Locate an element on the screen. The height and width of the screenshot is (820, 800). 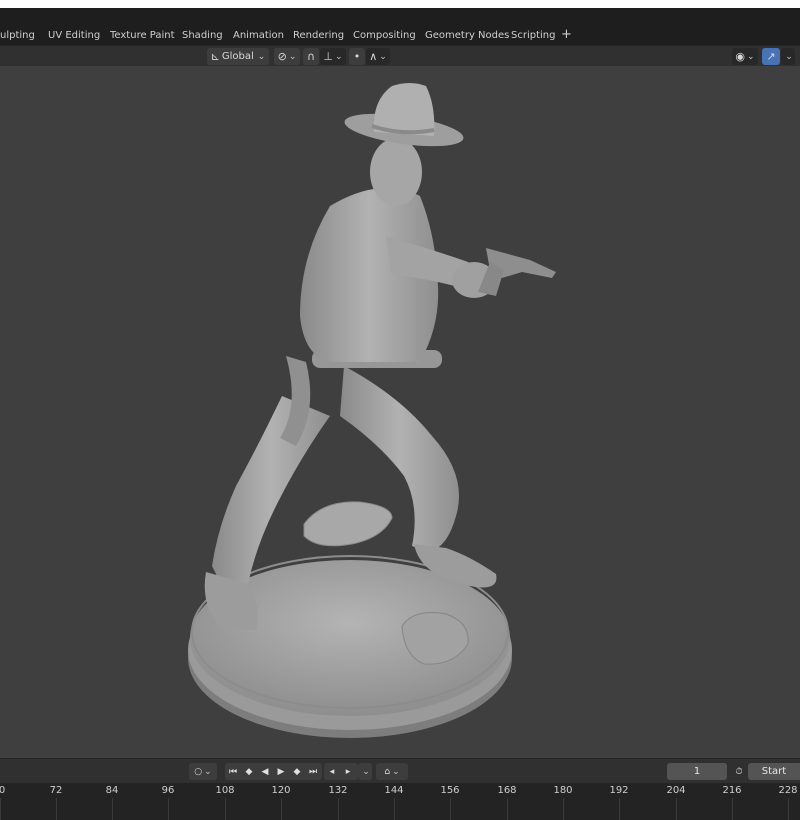
auto-keying-dropdown: ⌂ ⌄ is located at coordinates (392, 771).